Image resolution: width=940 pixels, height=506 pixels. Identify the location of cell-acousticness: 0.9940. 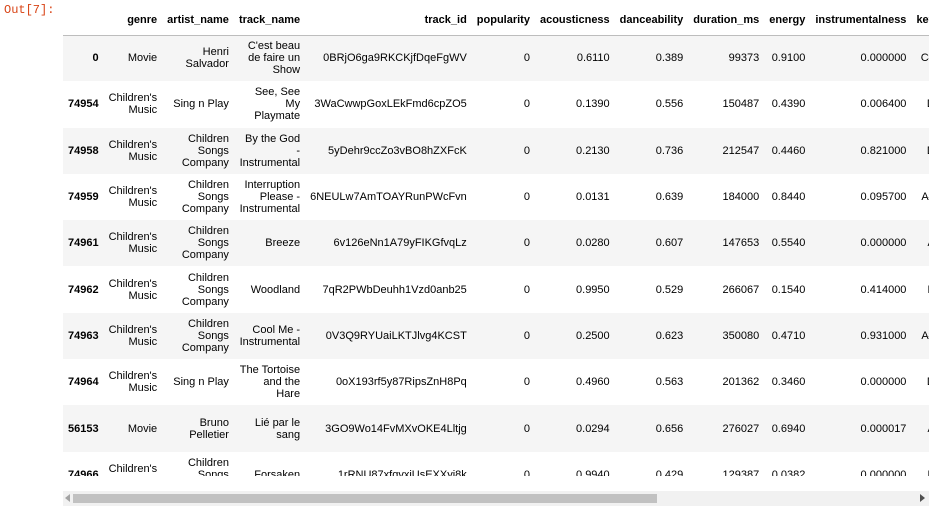
(593, 472).